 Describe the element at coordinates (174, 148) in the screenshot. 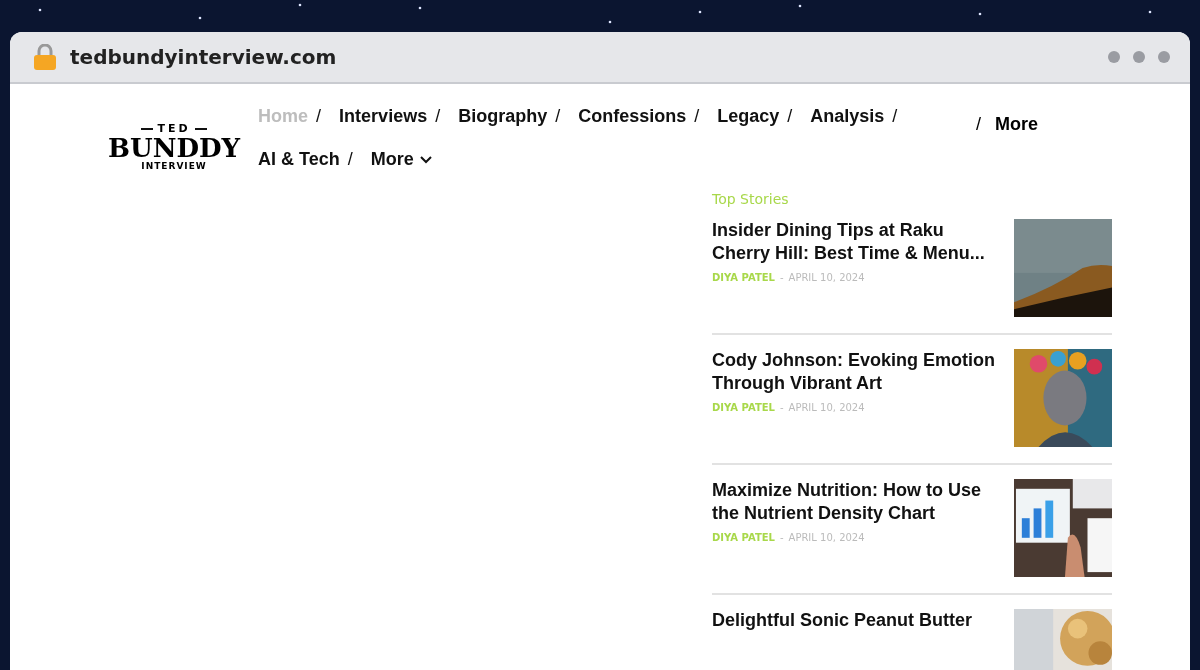

I see `logo-main-text: BUNDDY` at that location.